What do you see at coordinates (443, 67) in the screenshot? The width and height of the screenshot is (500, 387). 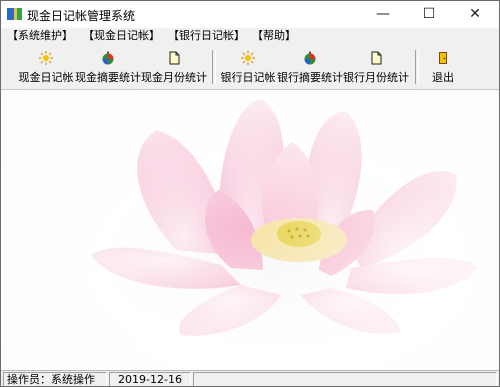 I see `exit-button: 退出` at bounding box center [443, 67].